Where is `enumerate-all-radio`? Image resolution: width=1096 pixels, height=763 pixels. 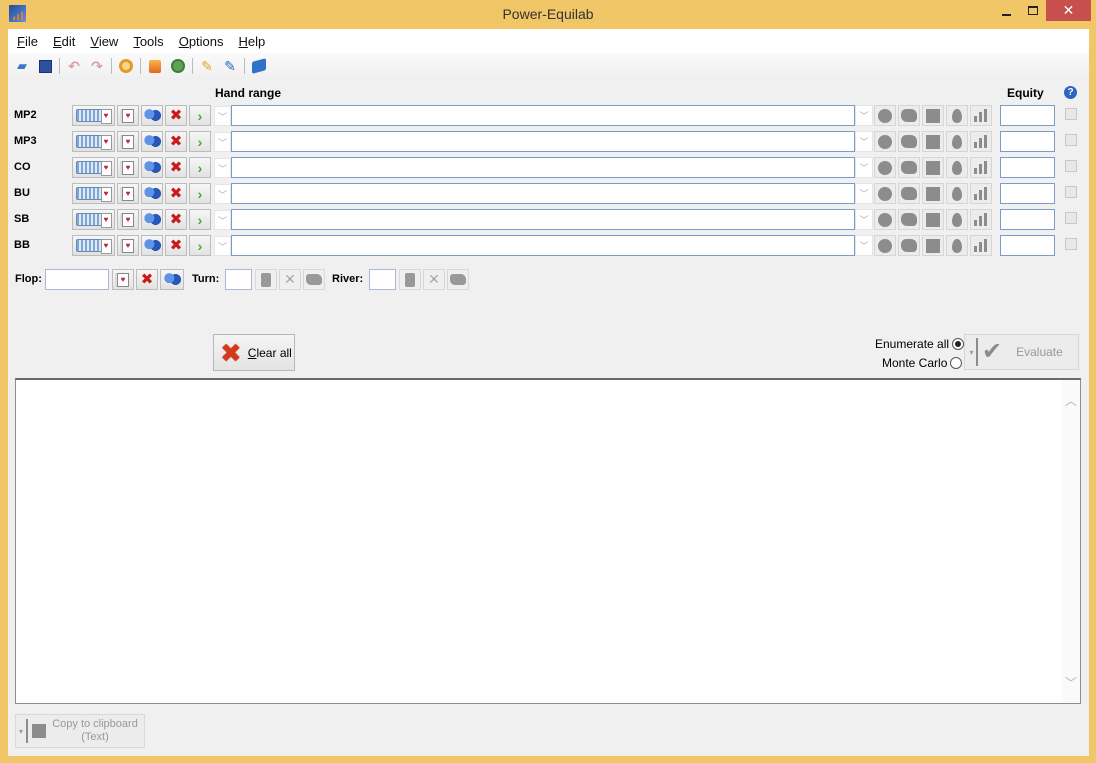 enumerate-all-radio is located at coordinates (958, 344).